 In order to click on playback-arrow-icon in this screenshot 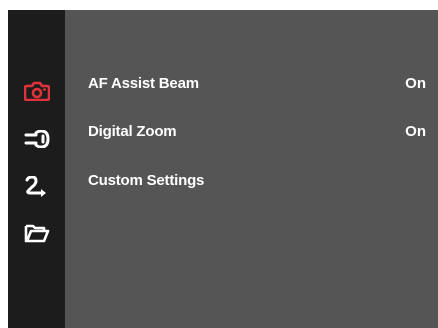, I will do `click(37, 187)`.